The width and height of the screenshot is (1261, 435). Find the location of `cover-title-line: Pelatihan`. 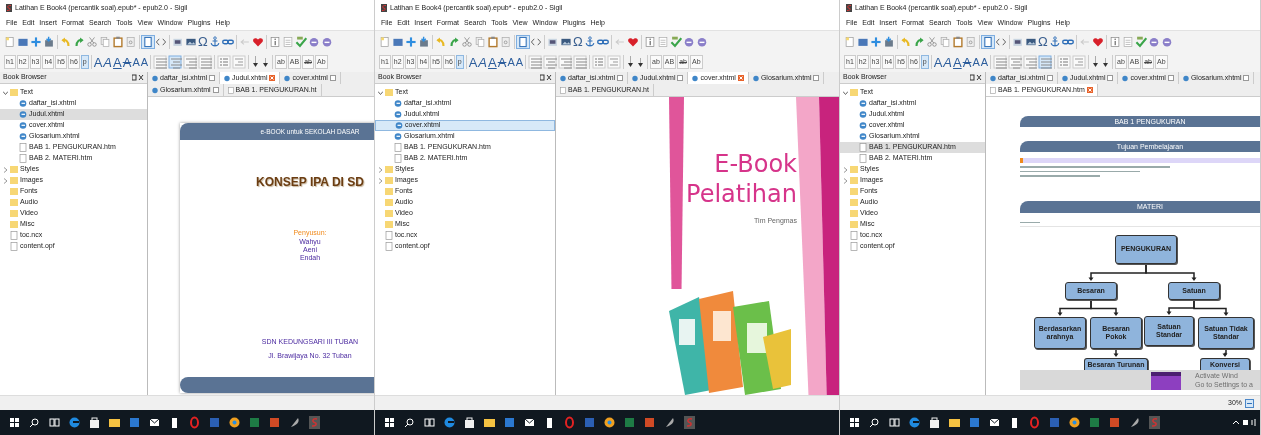

cover-title-line: Pelatihan is located at coordinates (741, 194).